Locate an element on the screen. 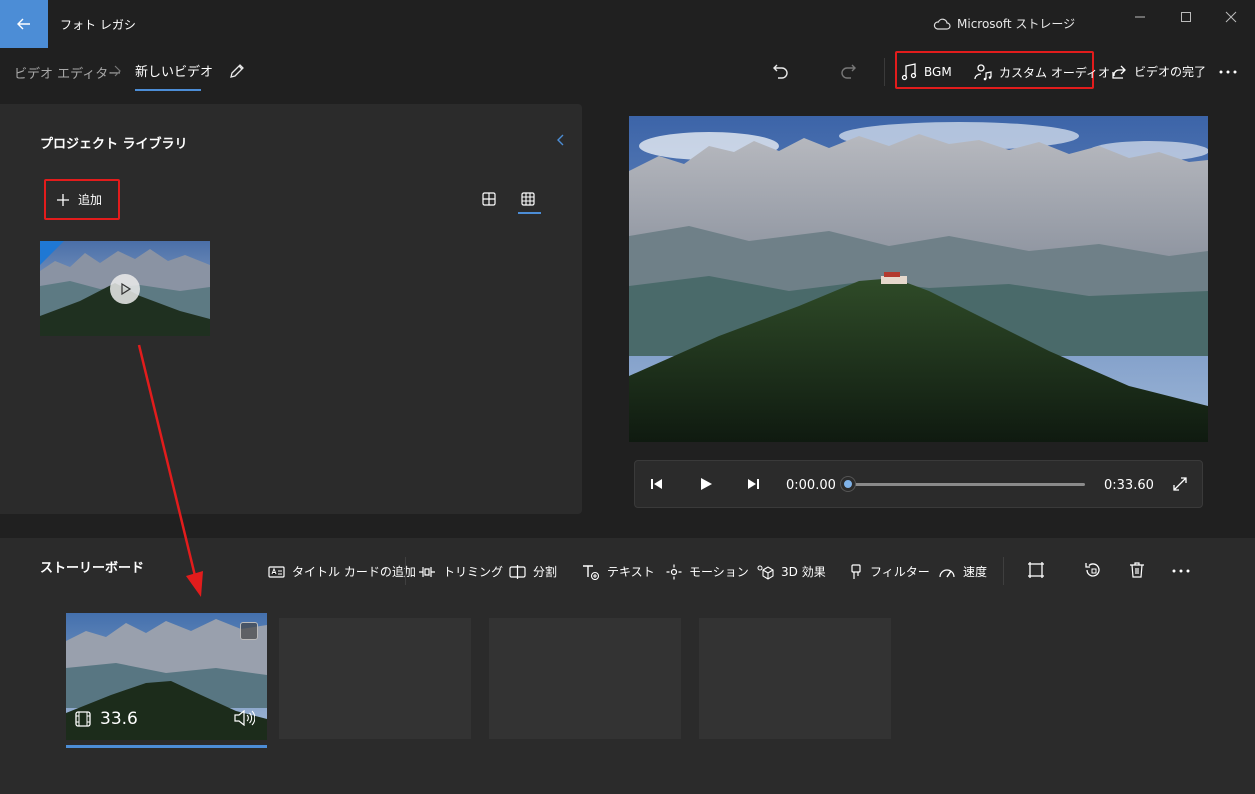 Image resolution: width=1255 pixels, height=794 pixels. split-label: 分割 is located at coordinates (545, 572).